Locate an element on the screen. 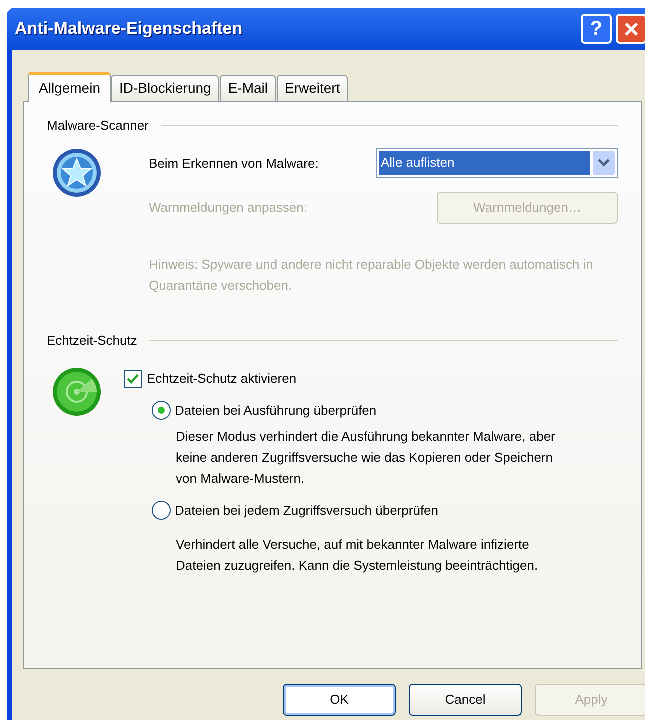  checkbox is located at coordinates (133, 379).